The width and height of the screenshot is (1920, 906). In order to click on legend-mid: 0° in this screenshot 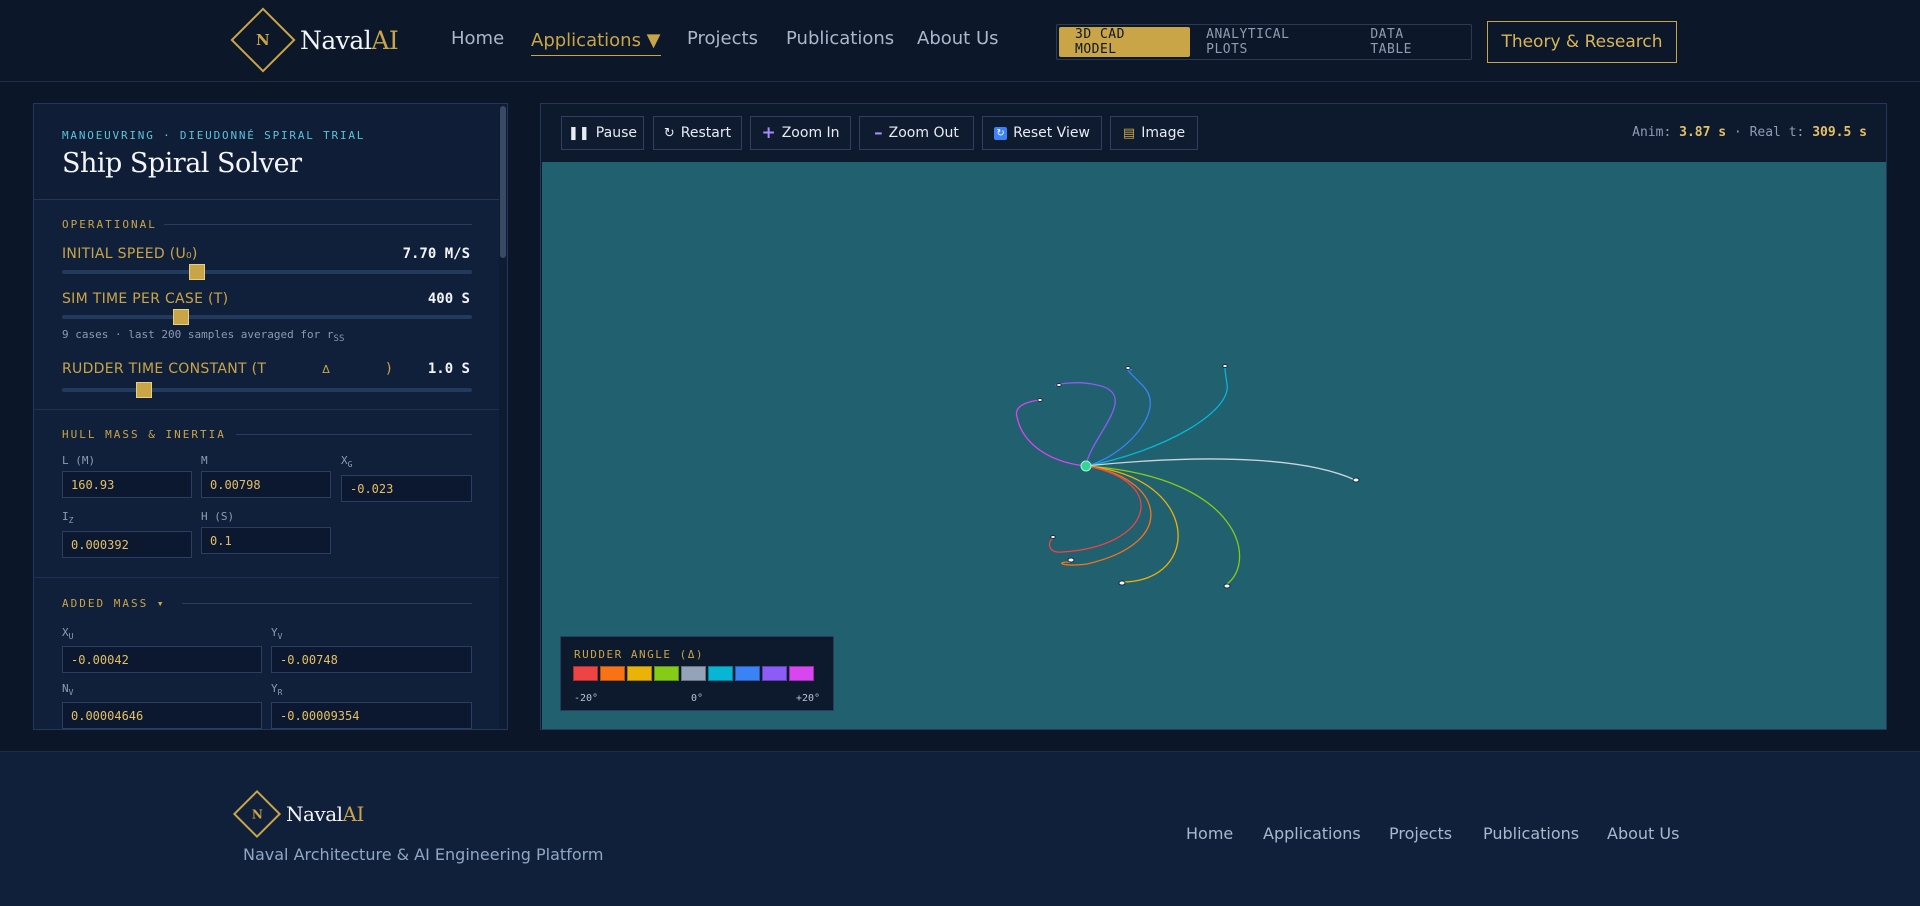, I will do `click(697, 698)`.